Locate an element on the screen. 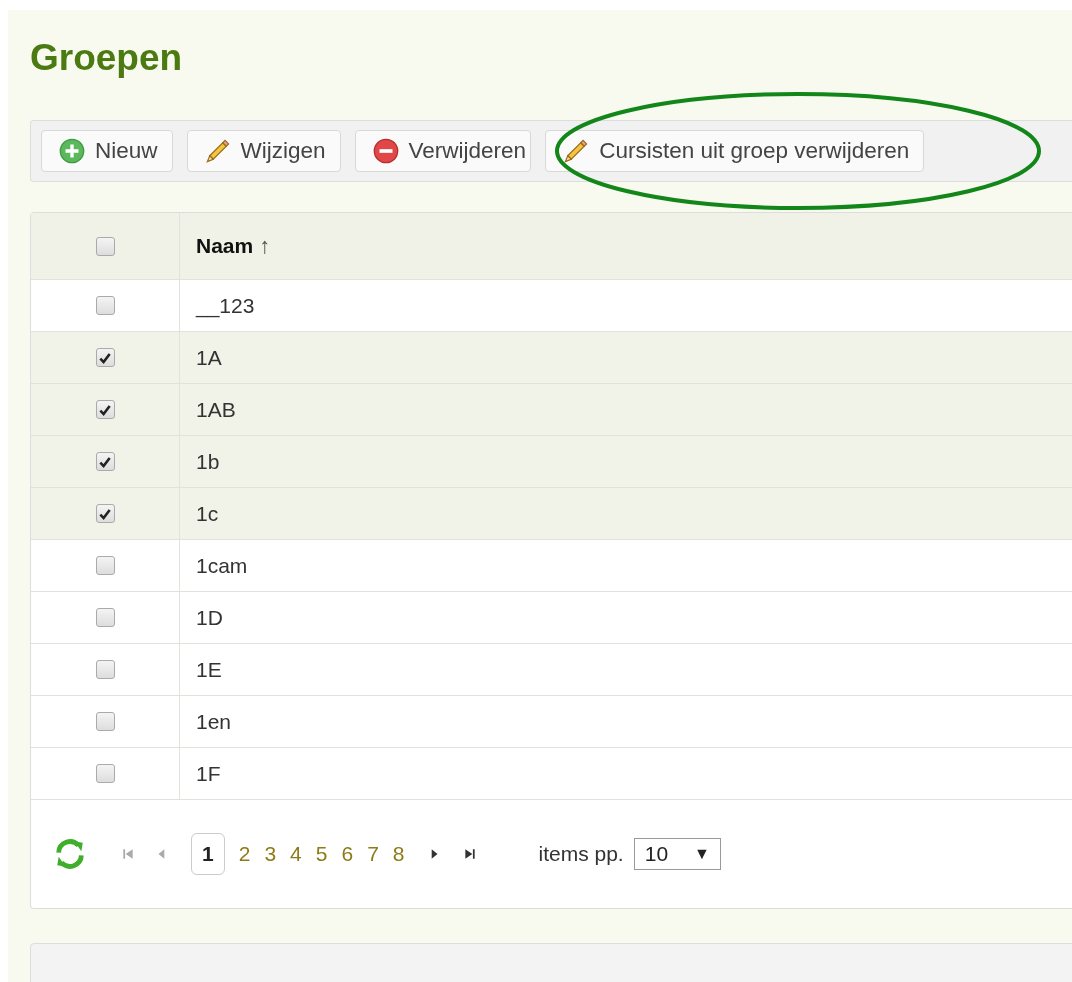 The image size is (1072, 982). table-cell: 1A is located at coordinates (209, 357).